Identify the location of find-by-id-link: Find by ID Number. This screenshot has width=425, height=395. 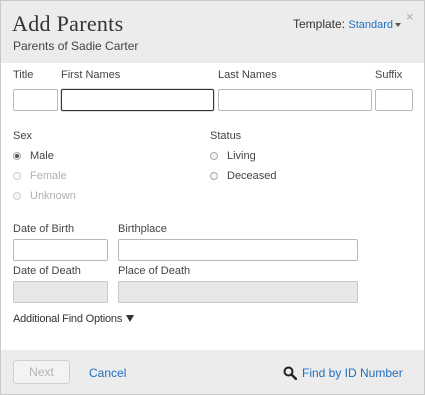
(343, 373).